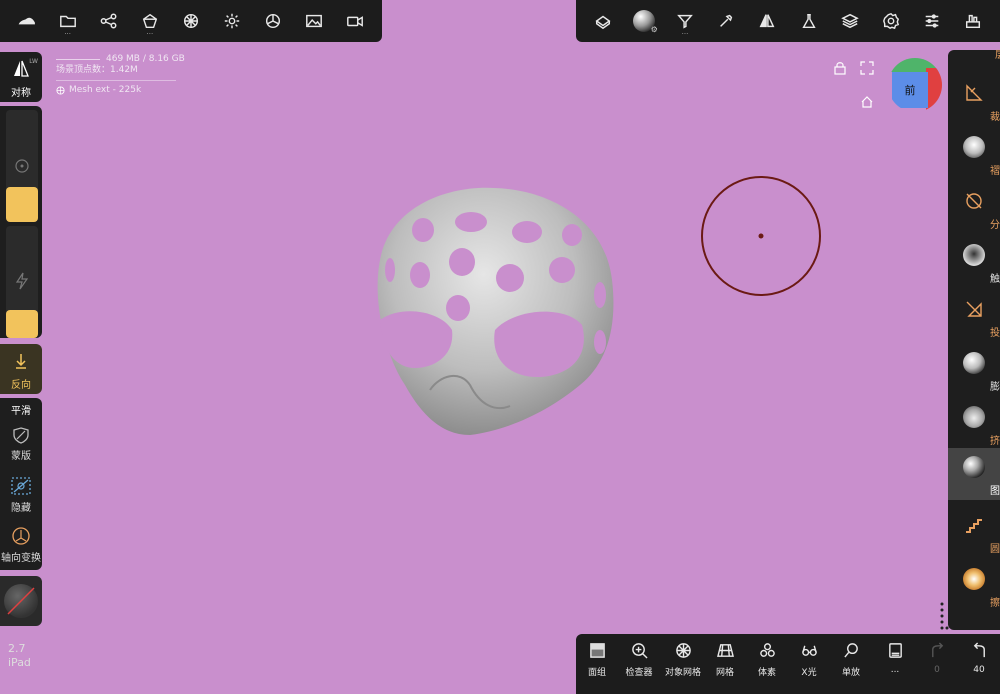  Describe the element at coordinates (21, 508) in the screenshot. I see `hide-label: 隐藏` at that location.